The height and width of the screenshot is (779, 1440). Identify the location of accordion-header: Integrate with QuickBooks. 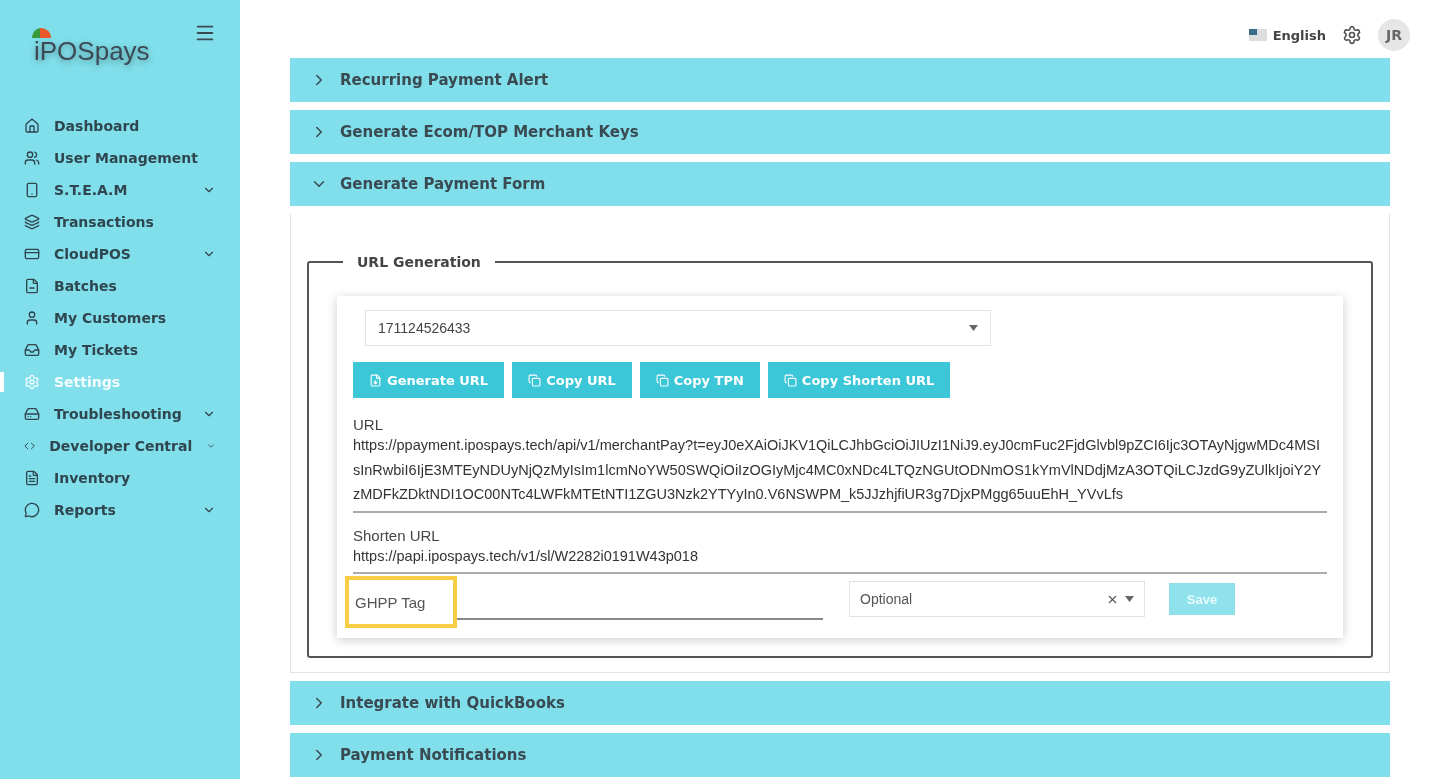
(840, 703).